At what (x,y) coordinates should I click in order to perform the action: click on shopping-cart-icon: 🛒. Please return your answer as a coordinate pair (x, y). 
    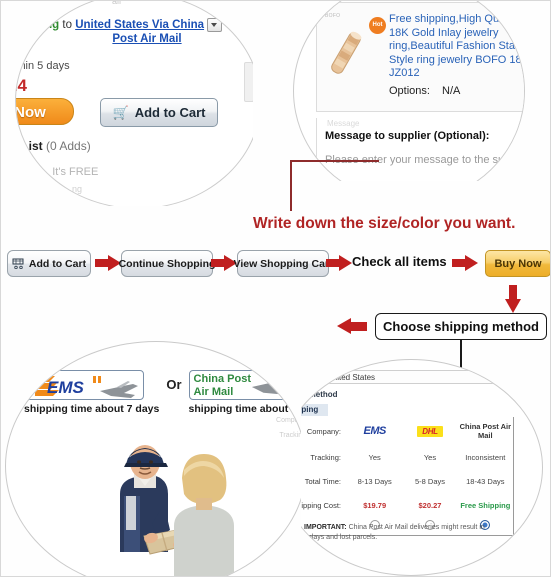
    Looking at the image, I should click on (120, 112).